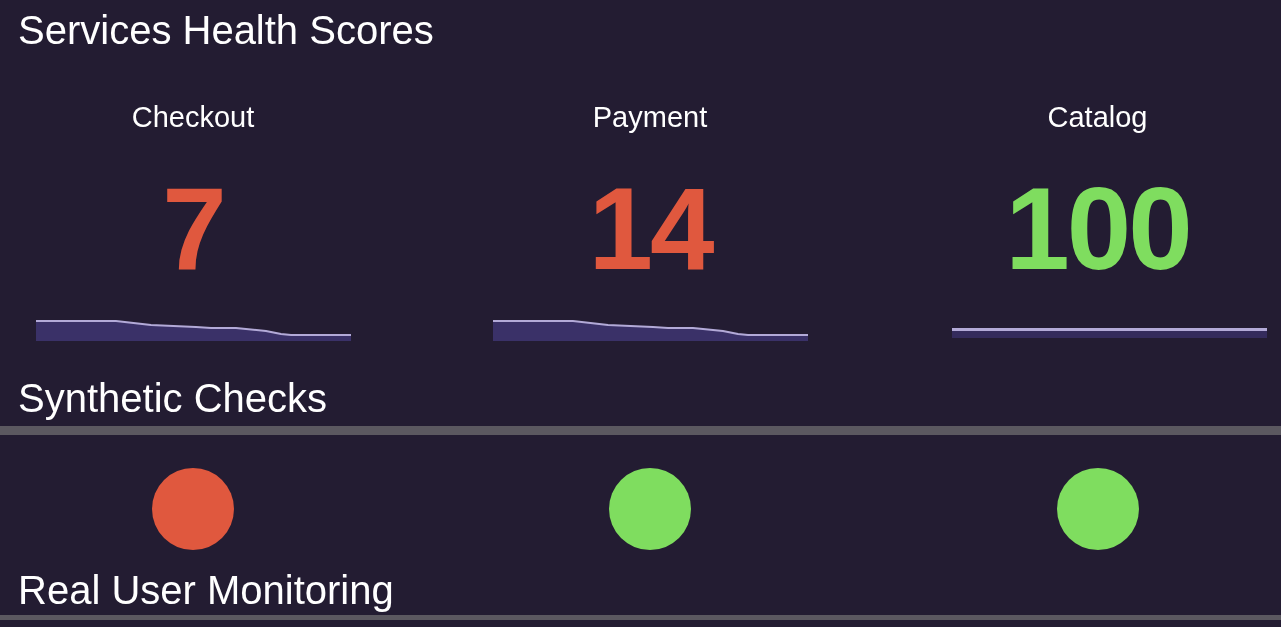  I want to click on health-score: 14, so click(650, 229).